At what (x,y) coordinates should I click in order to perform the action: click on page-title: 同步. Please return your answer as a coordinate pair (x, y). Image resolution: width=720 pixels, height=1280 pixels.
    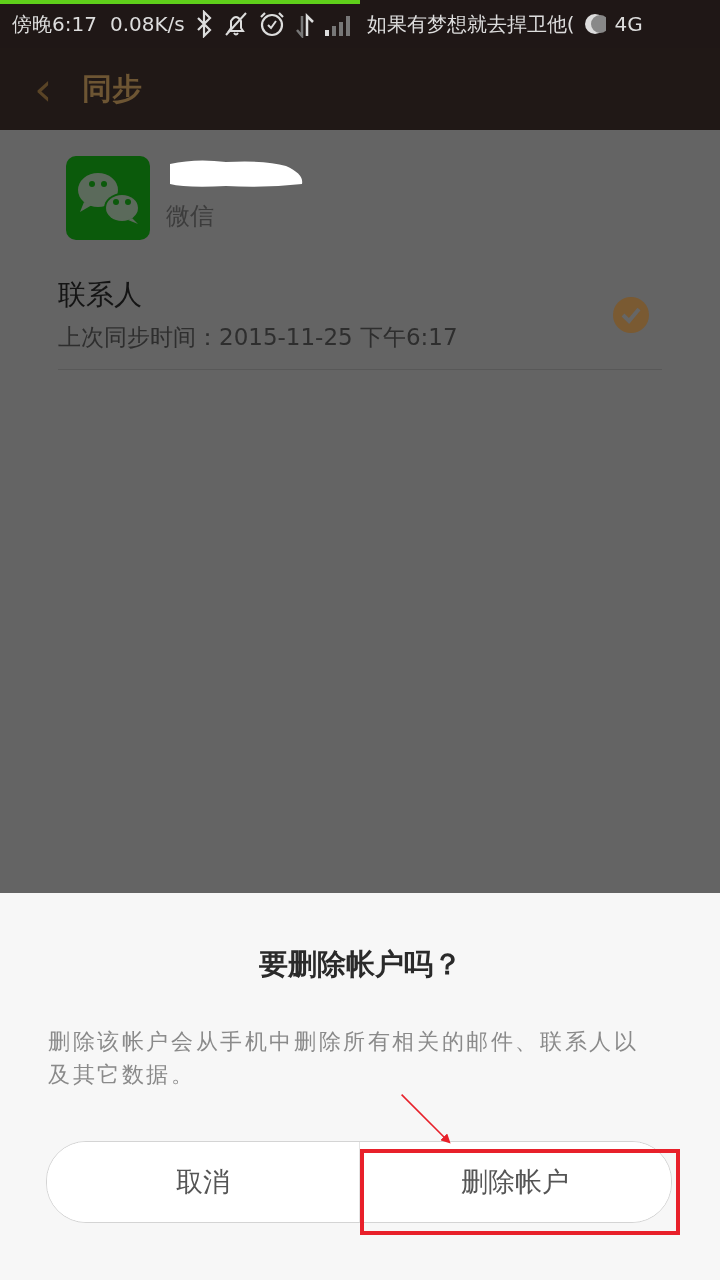
    Looking at the image, I should click on (112, 88).